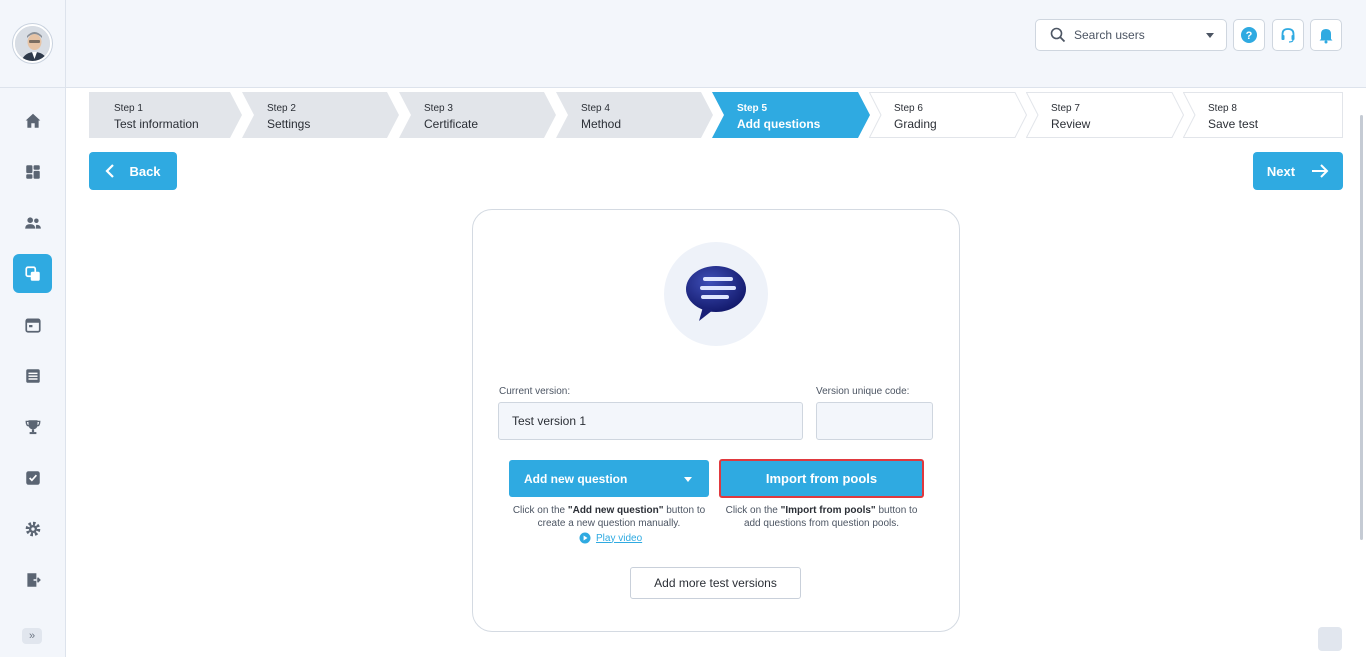 The height and width of the screenshot is (657, 1366). What do you see at coordinates (634, 115) in the screenshot?
I see `step-4: Step 4 Method` at bounding box center [634, 115].